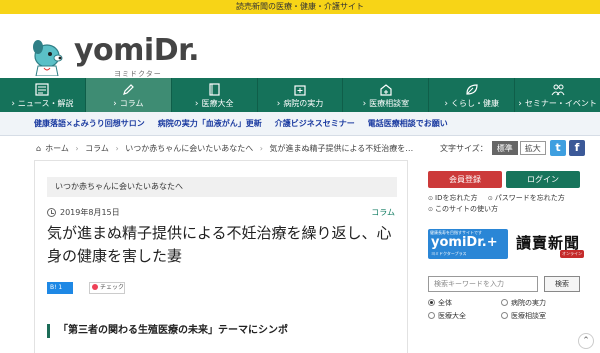 The height and width of the screenshot is (353, 600). I want to click on nav-item-hospital: 病院の実力, so click(301, 95).